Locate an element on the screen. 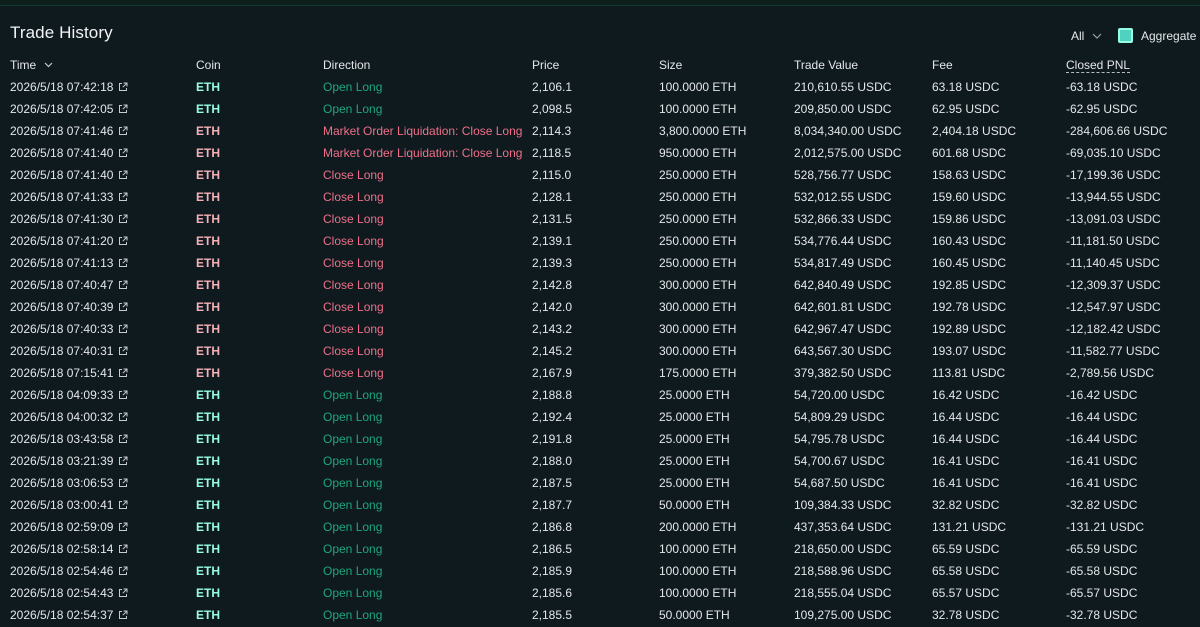 This screenshot has width=1200, height=627. trade-size: 250.0000 ETH is located at coordinates (698, 241).